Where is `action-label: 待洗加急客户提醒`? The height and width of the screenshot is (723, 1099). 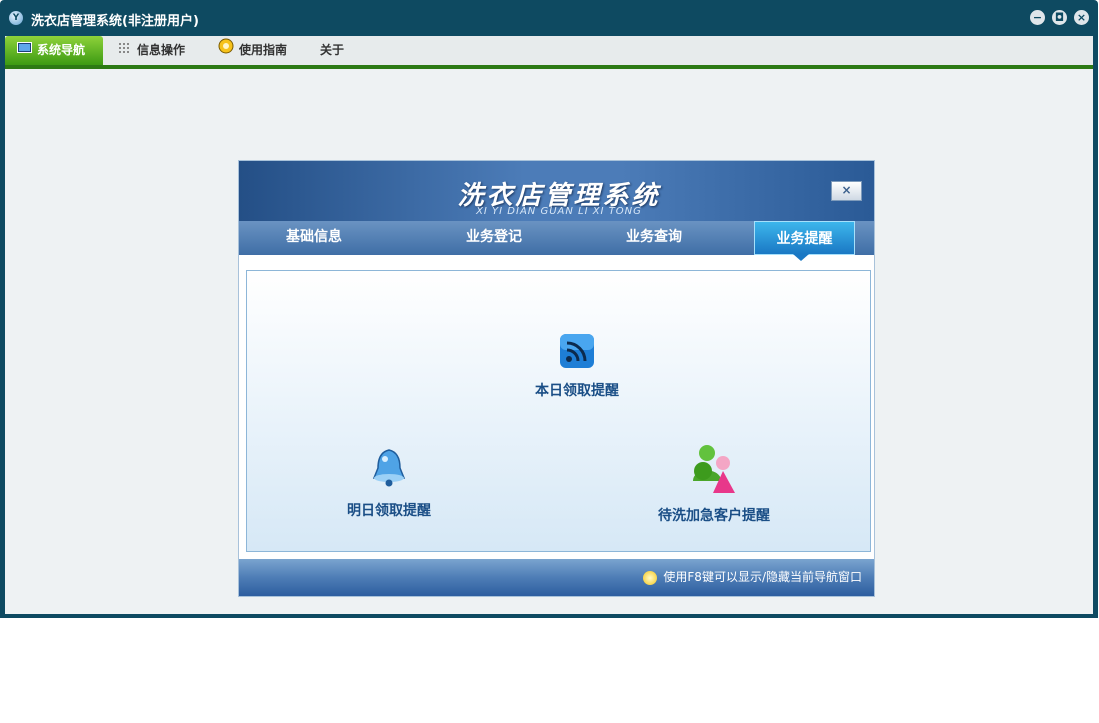
action-label: 待洗加急客户提醒 is located at coordinates (714, 516).